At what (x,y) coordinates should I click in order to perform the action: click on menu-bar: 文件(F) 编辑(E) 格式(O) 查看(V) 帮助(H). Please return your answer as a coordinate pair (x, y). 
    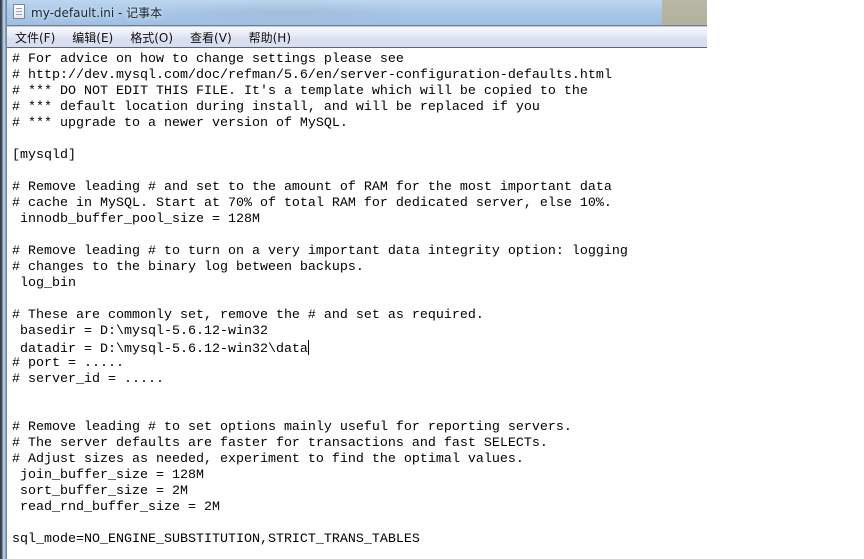
    Looking at the image, I should click on (357, 37).